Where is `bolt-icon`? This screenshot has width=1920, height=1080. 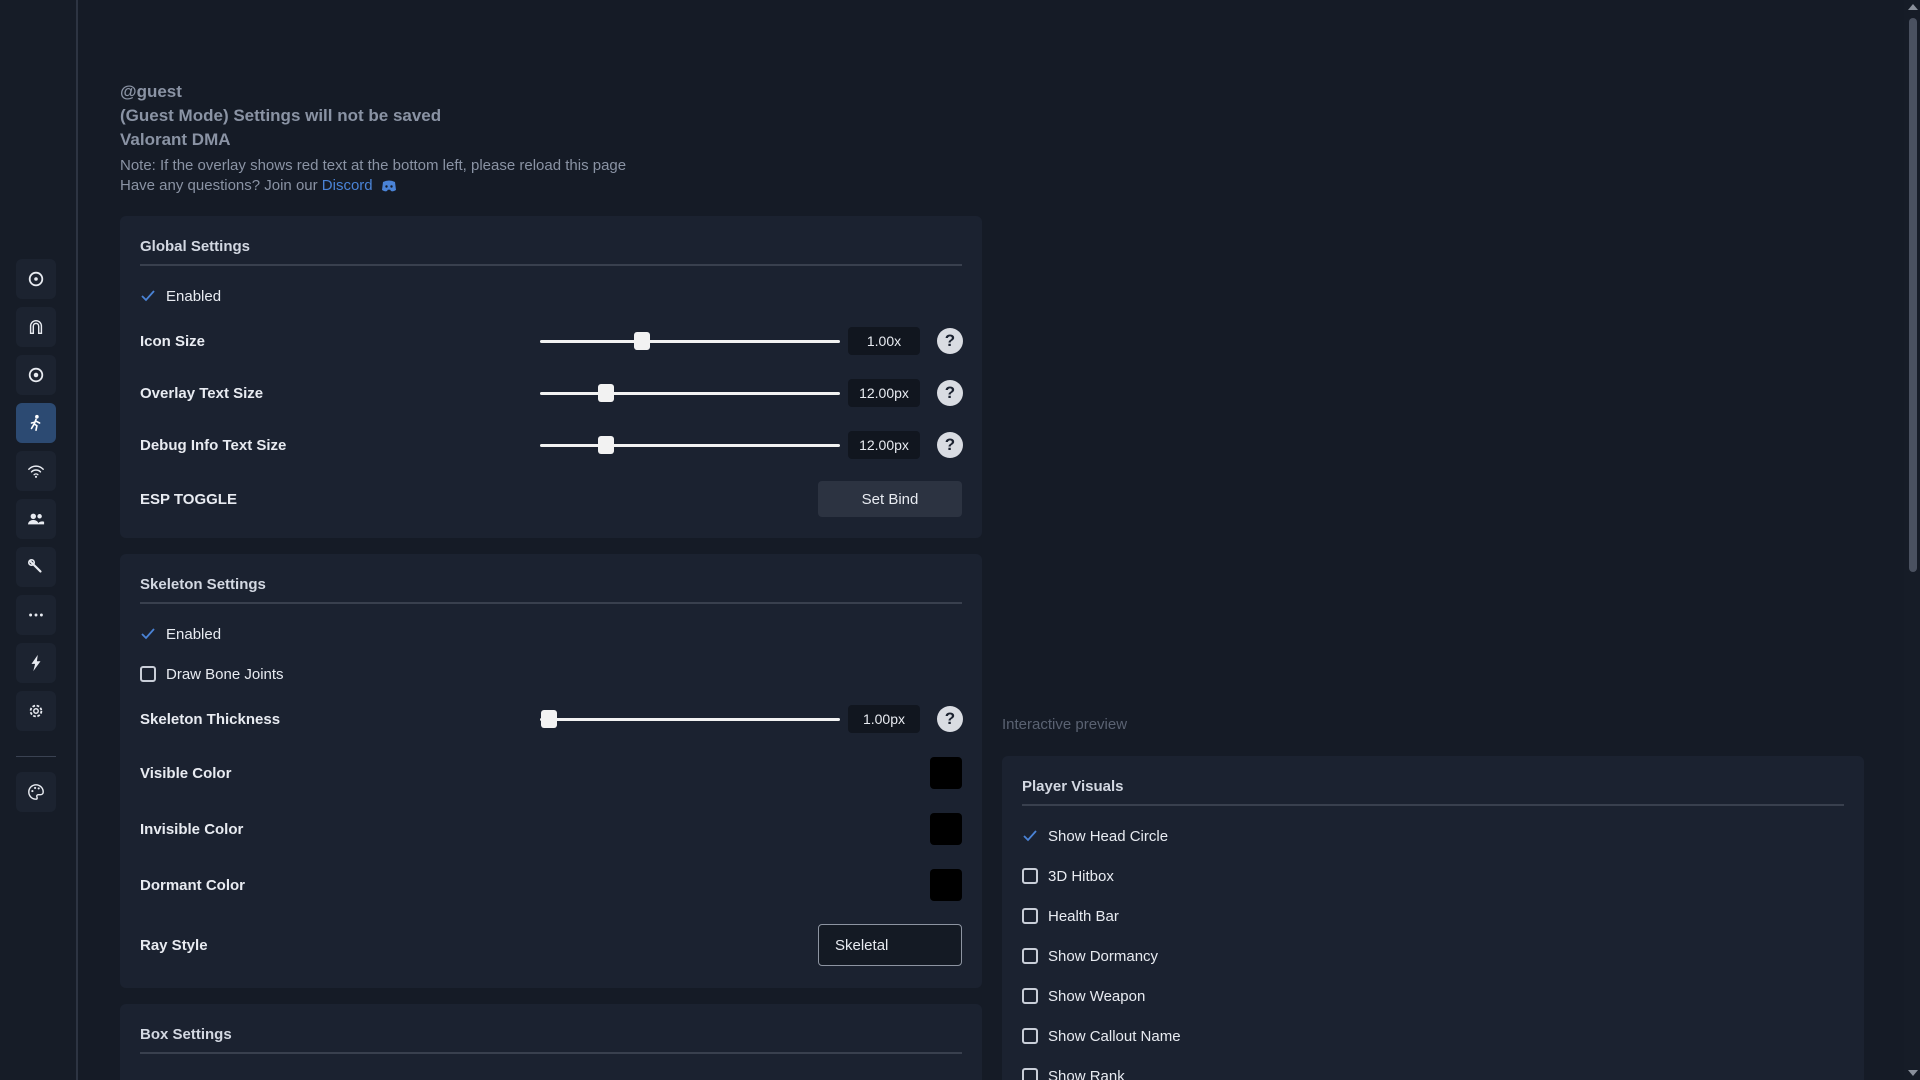 bolt-icon is located at coordinates (36, 663).